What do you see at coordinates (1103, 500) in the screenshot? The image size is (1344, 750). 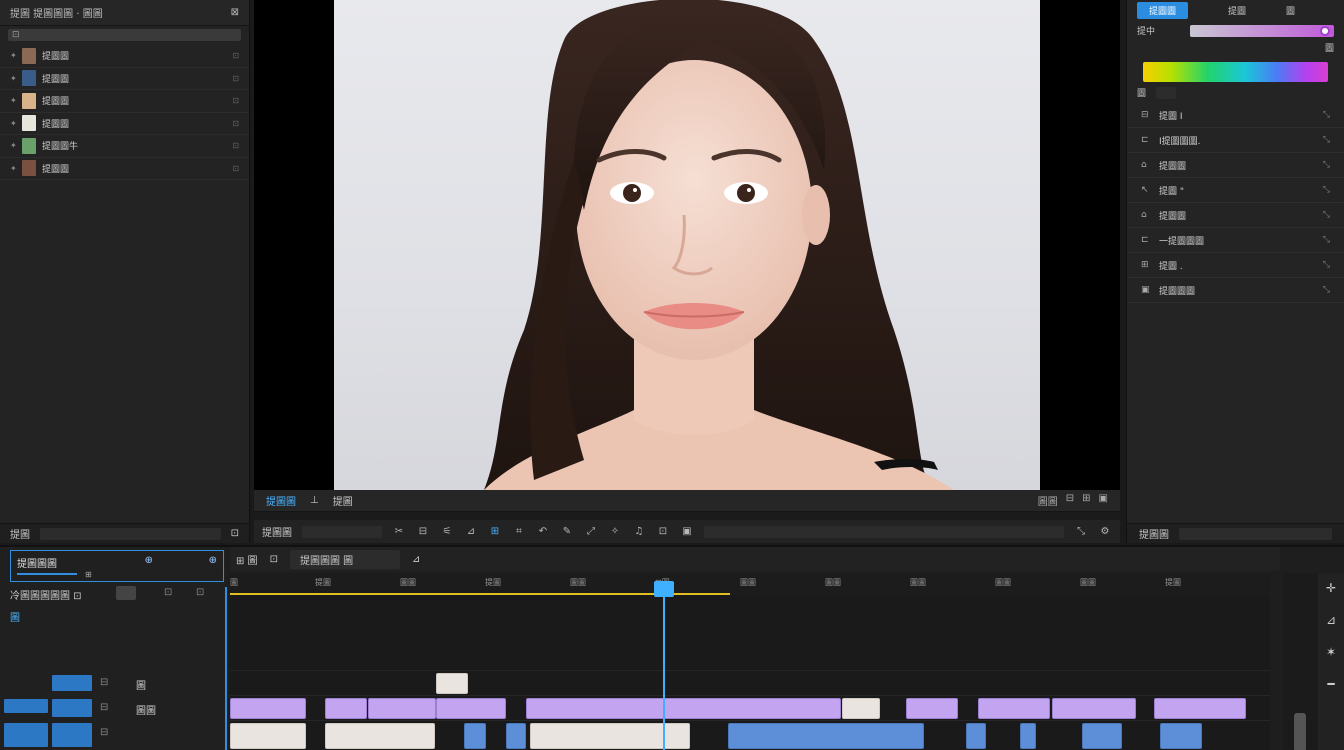 I see `fullscreen-icon: ▣` at bounding box center [1103, 500].